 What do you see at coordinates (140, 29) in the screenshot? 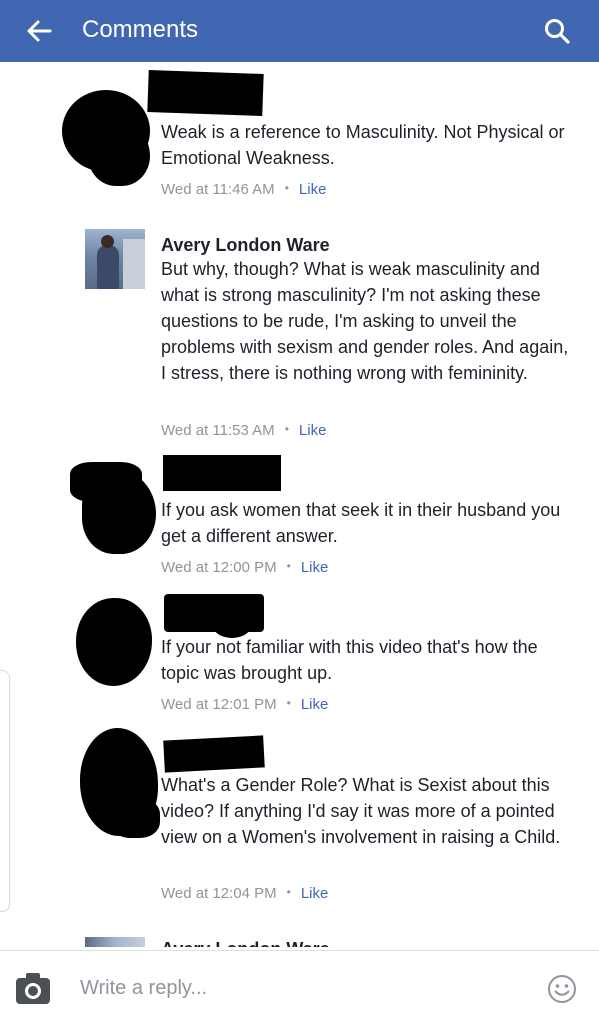
I see `page-title: Comments` at bounding box center [140, 29].